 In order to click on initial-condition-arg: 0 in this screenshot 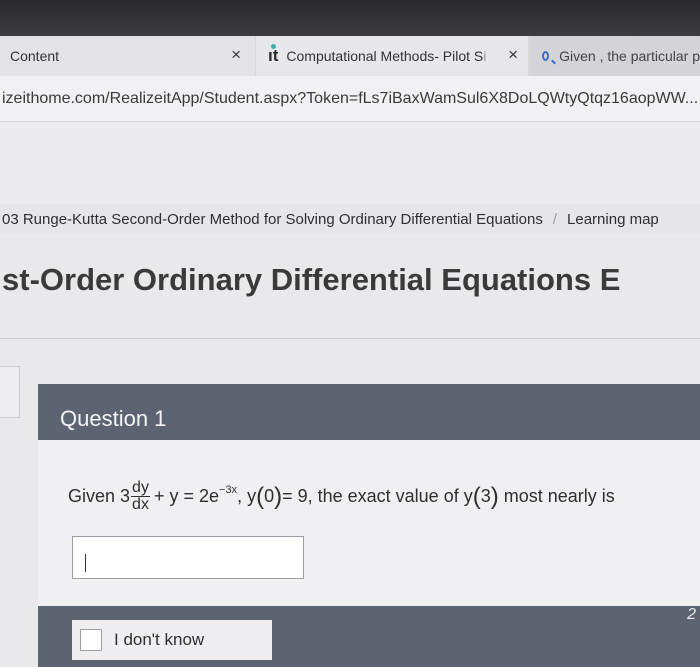, I will do `click(269, 496)`.